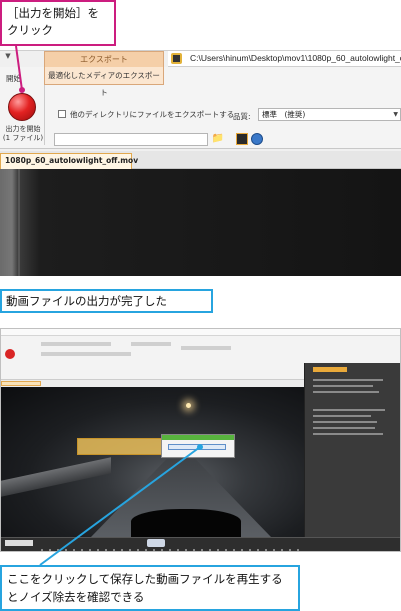 The width and height of the screenshot is (401, 611). What do you see at coordinates (13, 78) in the screenshot?
I see `tab-start: 開始` at bounding box center [13, 78].